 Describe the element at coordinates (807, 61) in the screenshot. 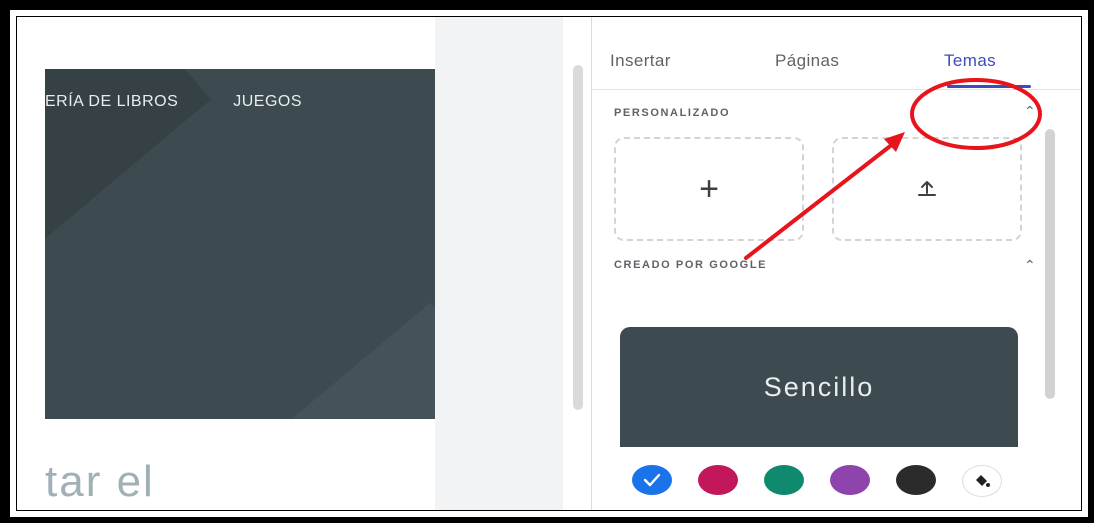

I see `tab-paginas: Páginas` at that location.